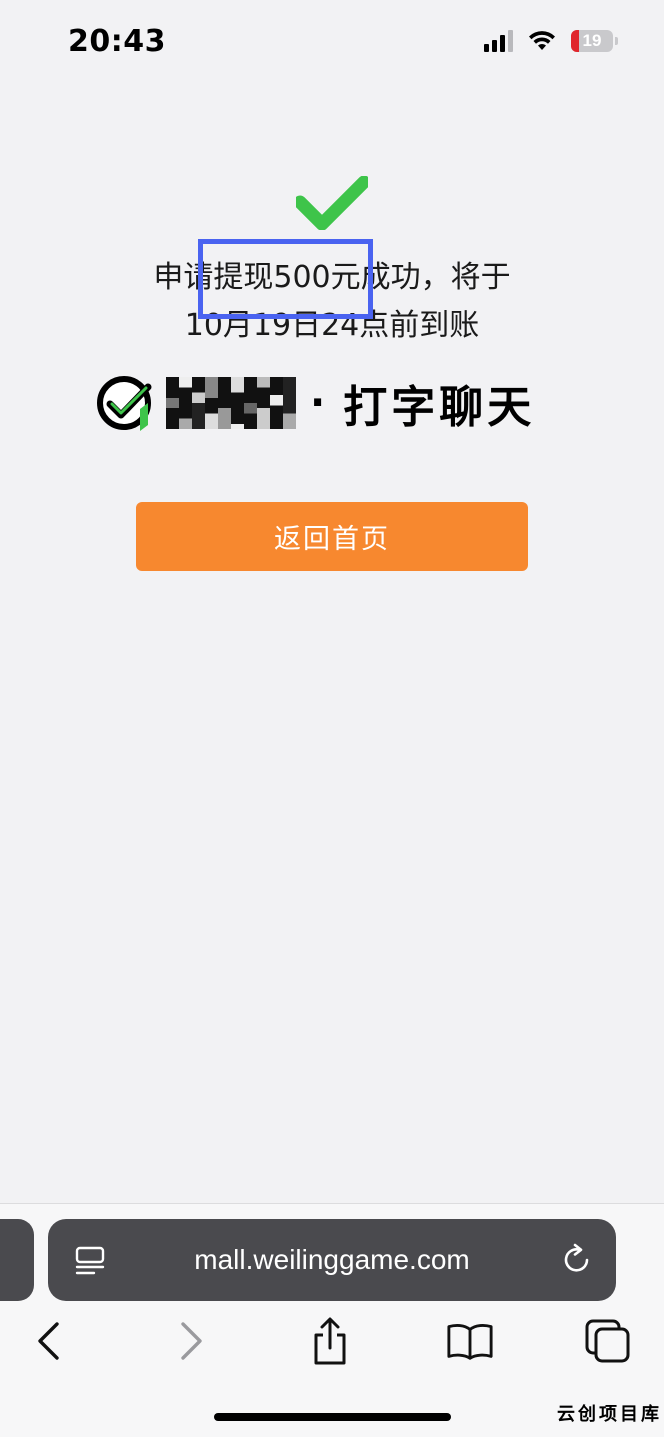  I want to click on forward-icon, so click(191, 1341).